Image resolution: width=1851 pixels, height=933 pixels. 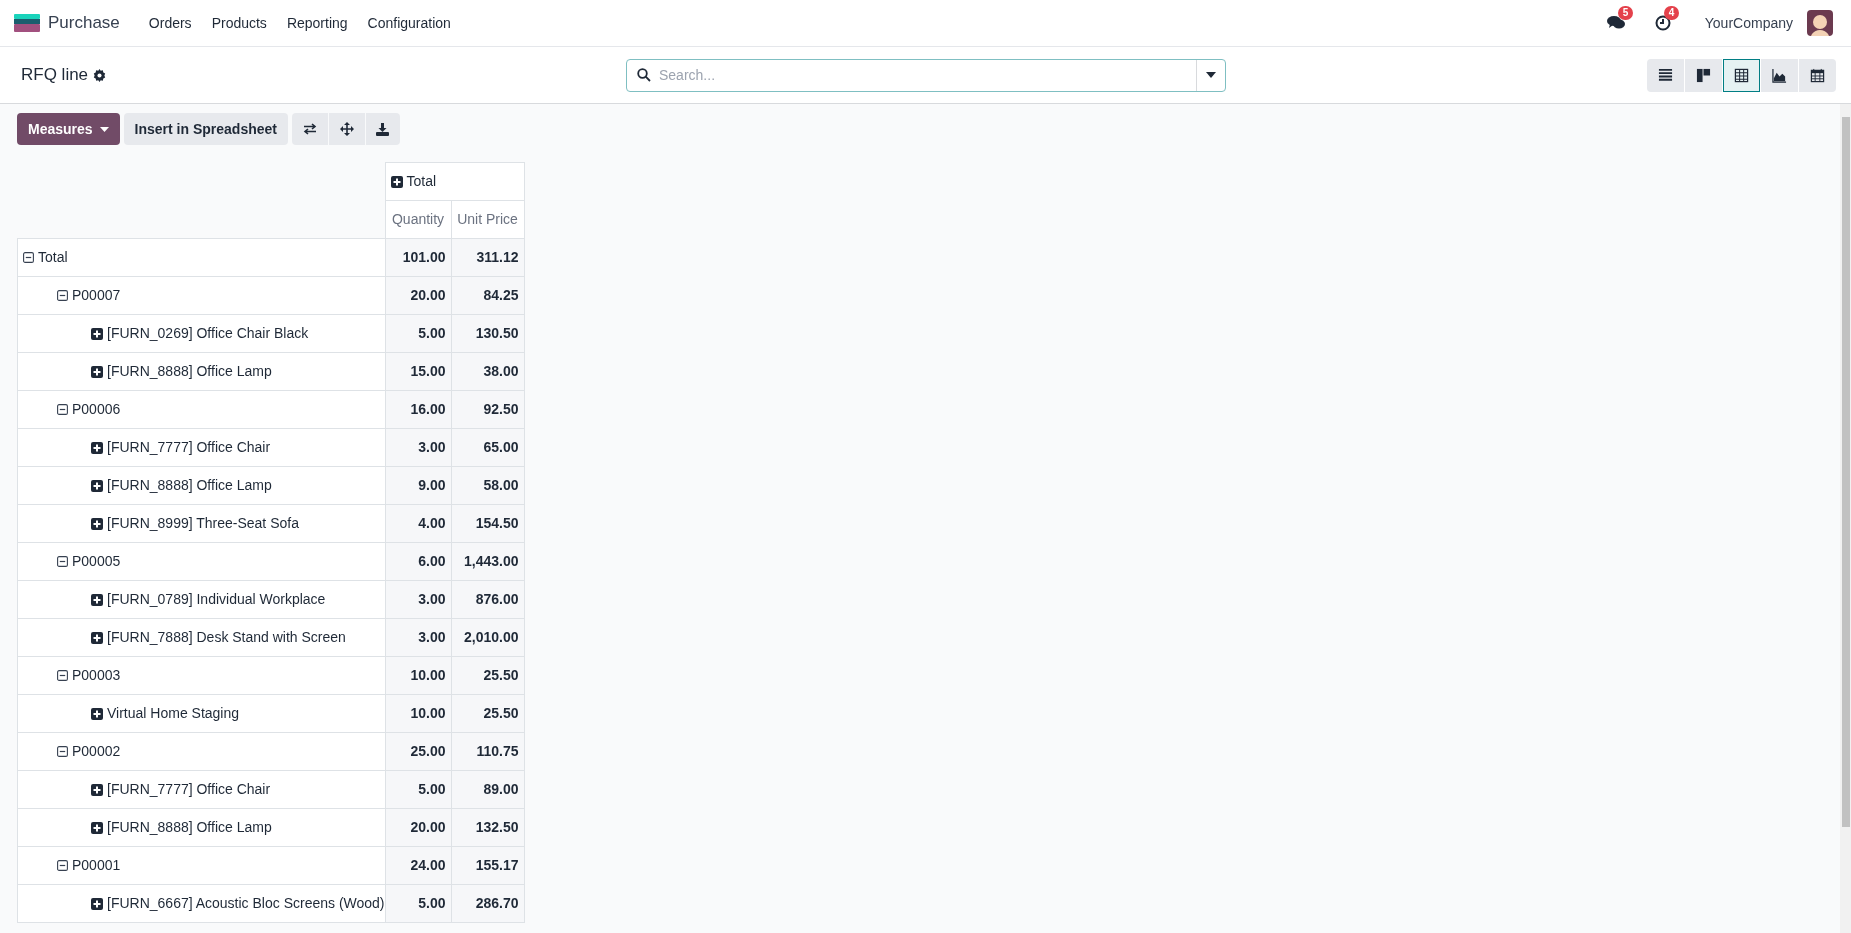 I want to click on value-cell: 2,010.00, so click(x=488, y=637).